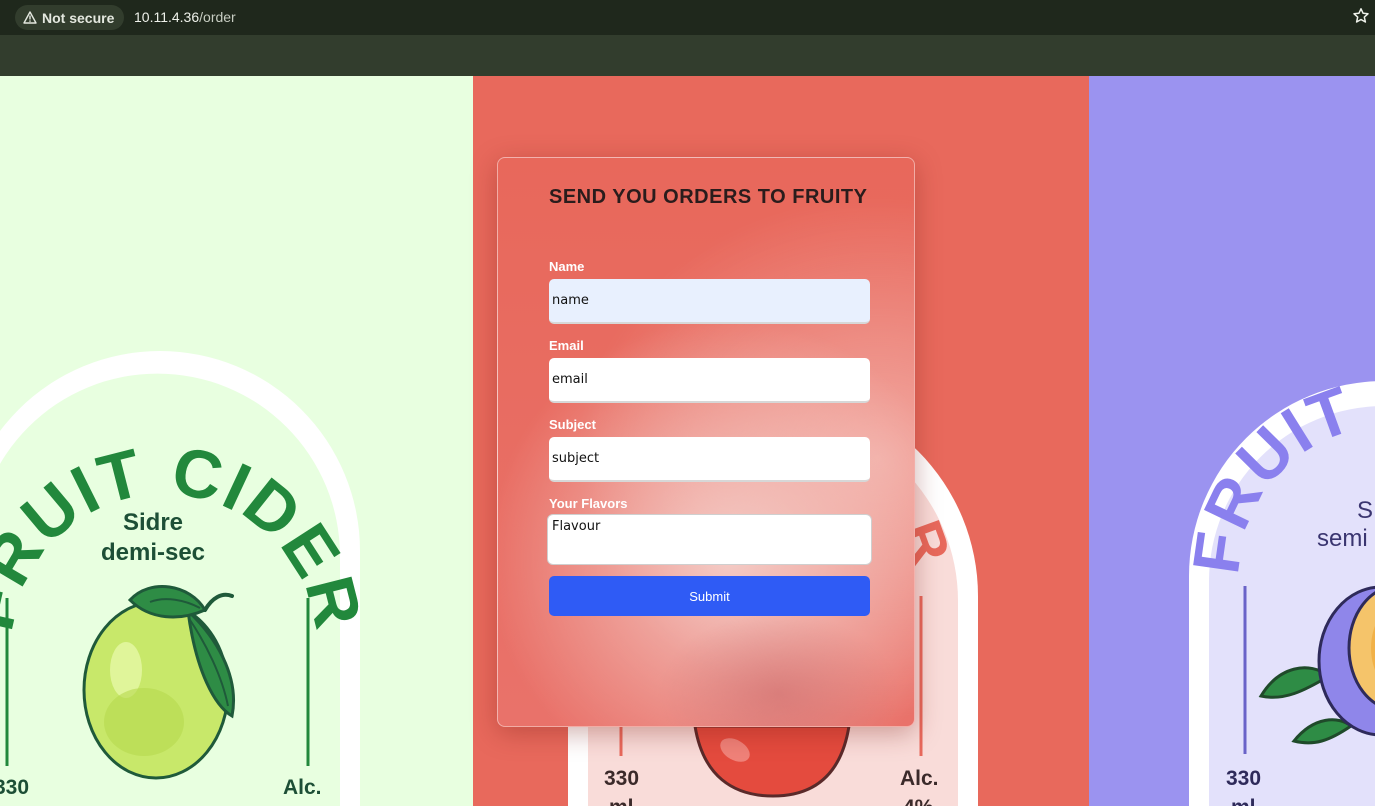 Image resolution: width=1375 pixels, height=806 pixels. Describe the element at coordinates (708, 197) in the screenshot. I see `form-title: SEND YOU ORDERS TO FRUITY` at that location.